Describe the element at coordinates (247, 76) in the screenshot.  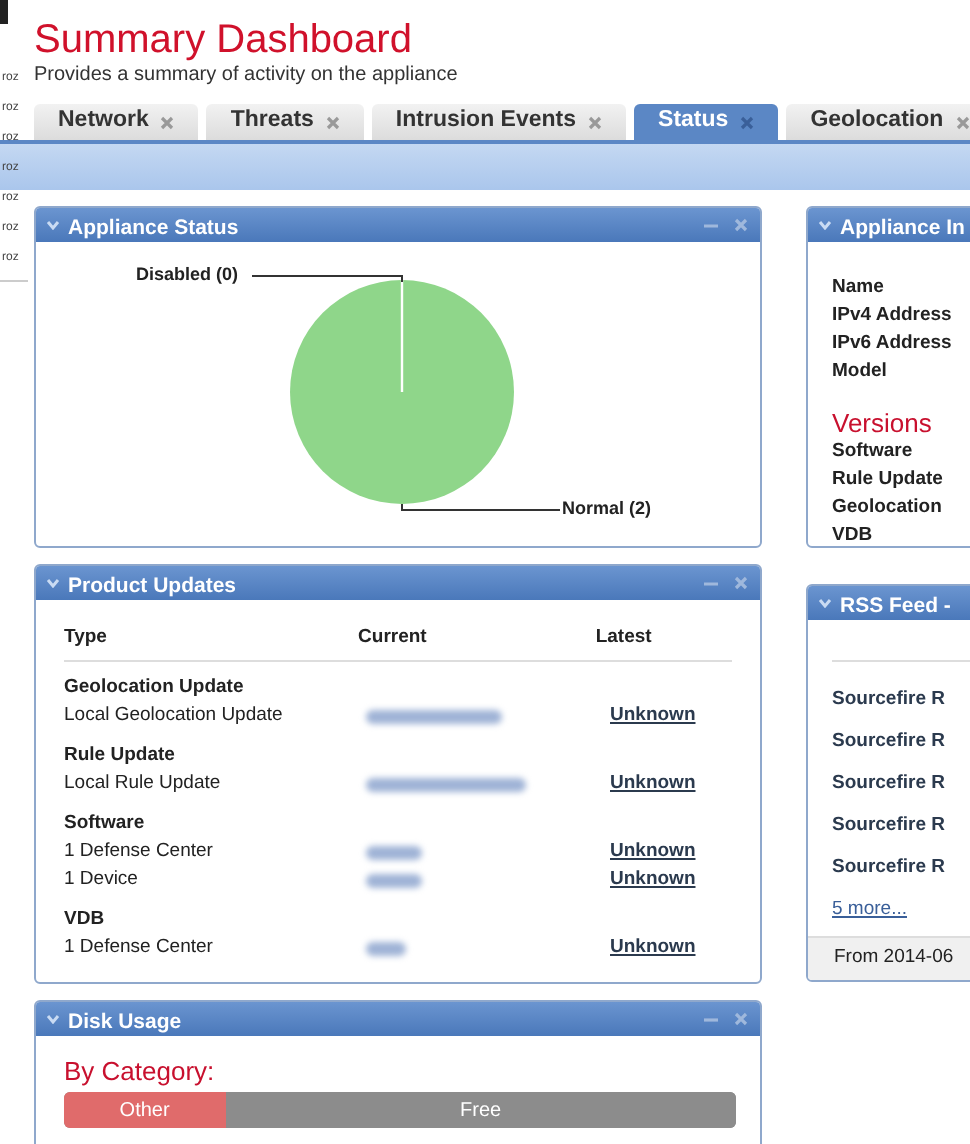
I see `page-subtitle: Provides a summary of activity on the appliance` at that location.